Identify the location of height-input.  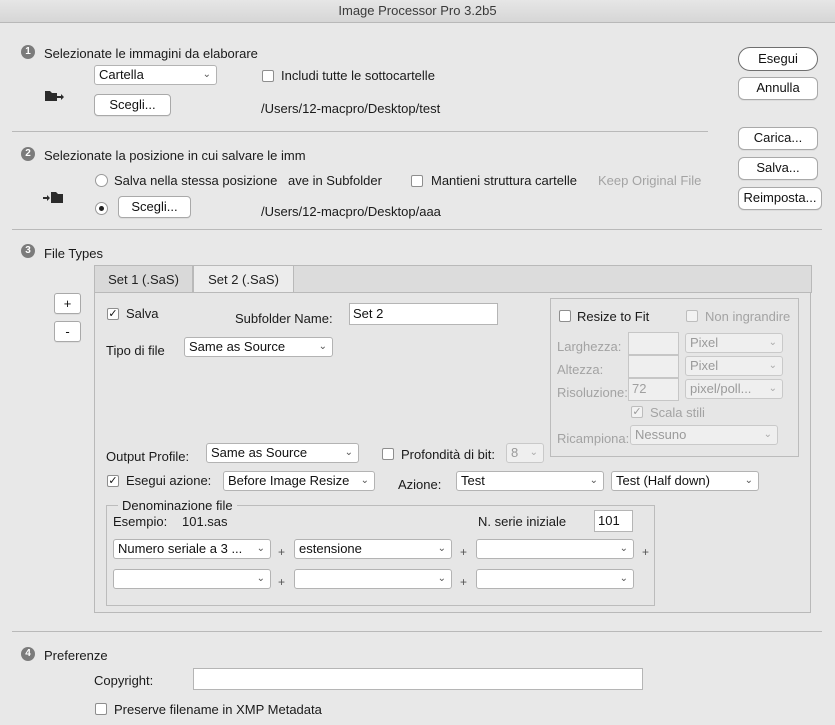
(653, 366).